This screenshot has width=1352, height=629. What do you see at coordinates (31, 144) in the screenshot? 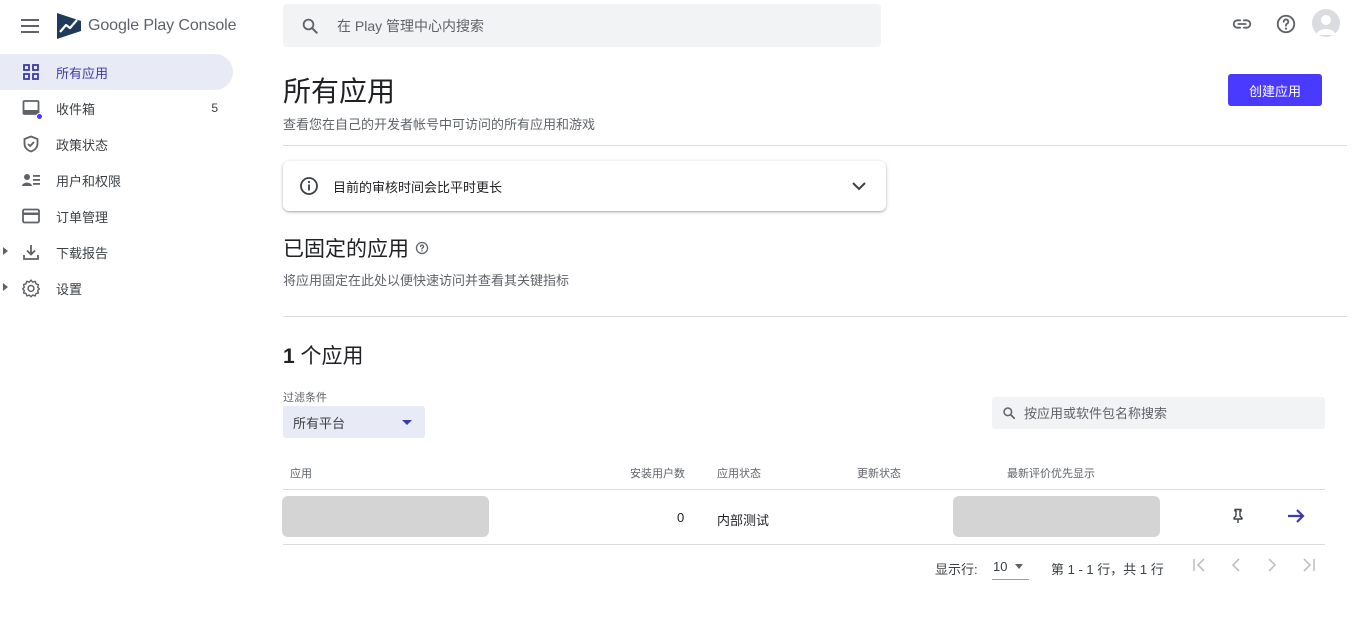
I see `shield-icon` at bounding box center [31, 144].